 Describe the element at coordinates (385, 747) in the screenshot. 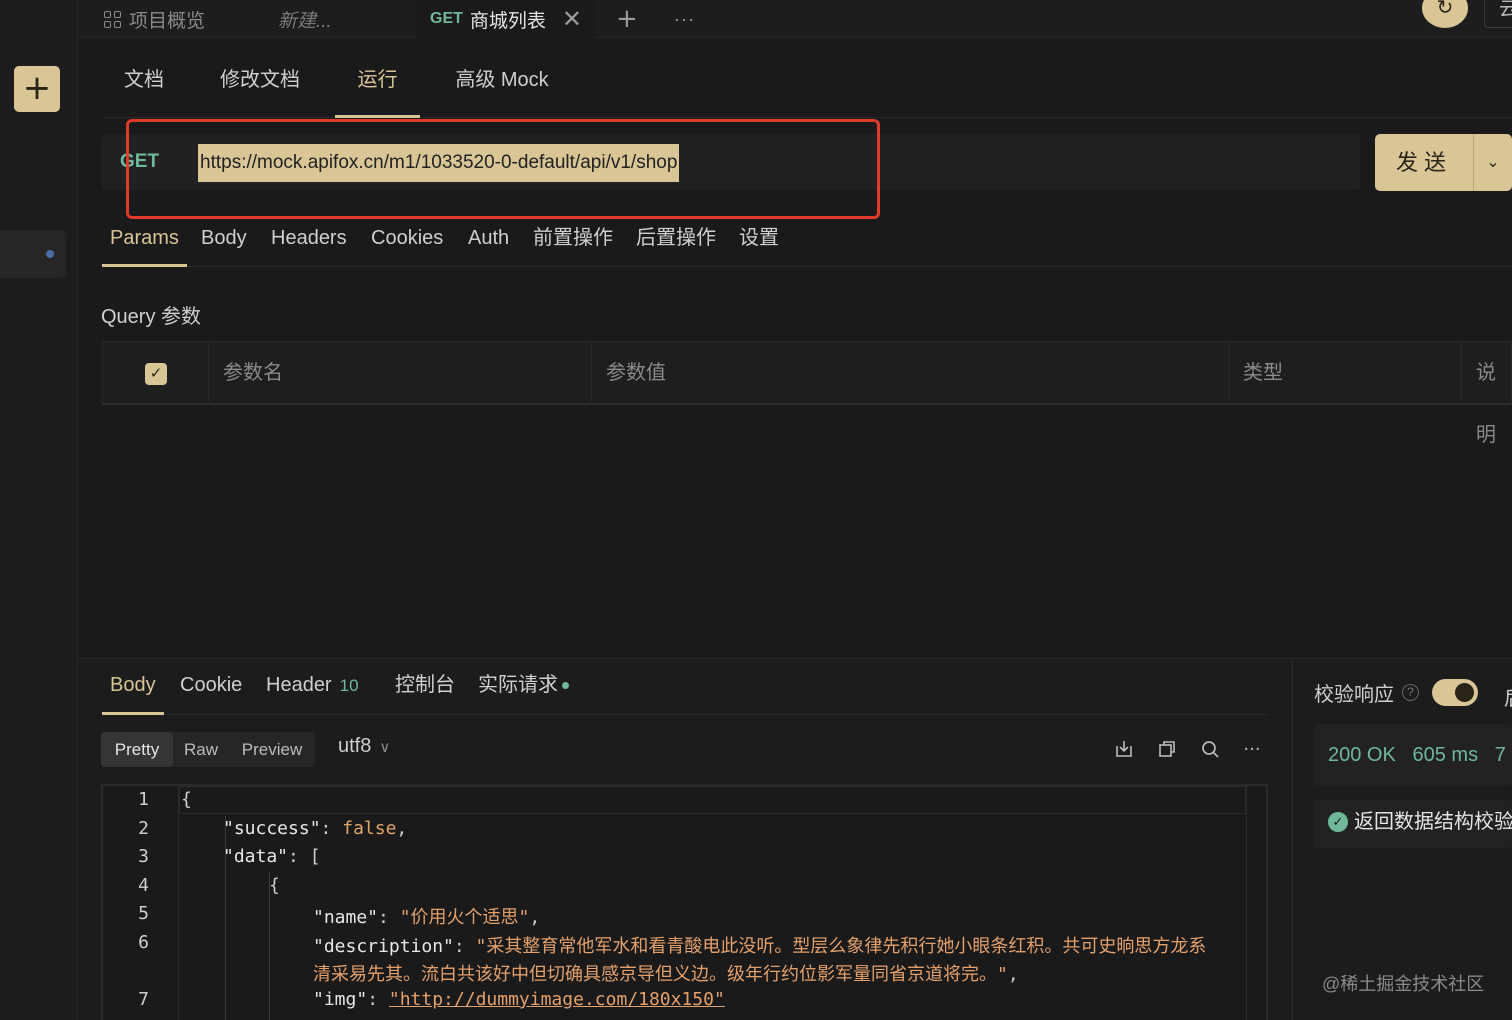

I see `chevron-down-icon: ∨` at that location.